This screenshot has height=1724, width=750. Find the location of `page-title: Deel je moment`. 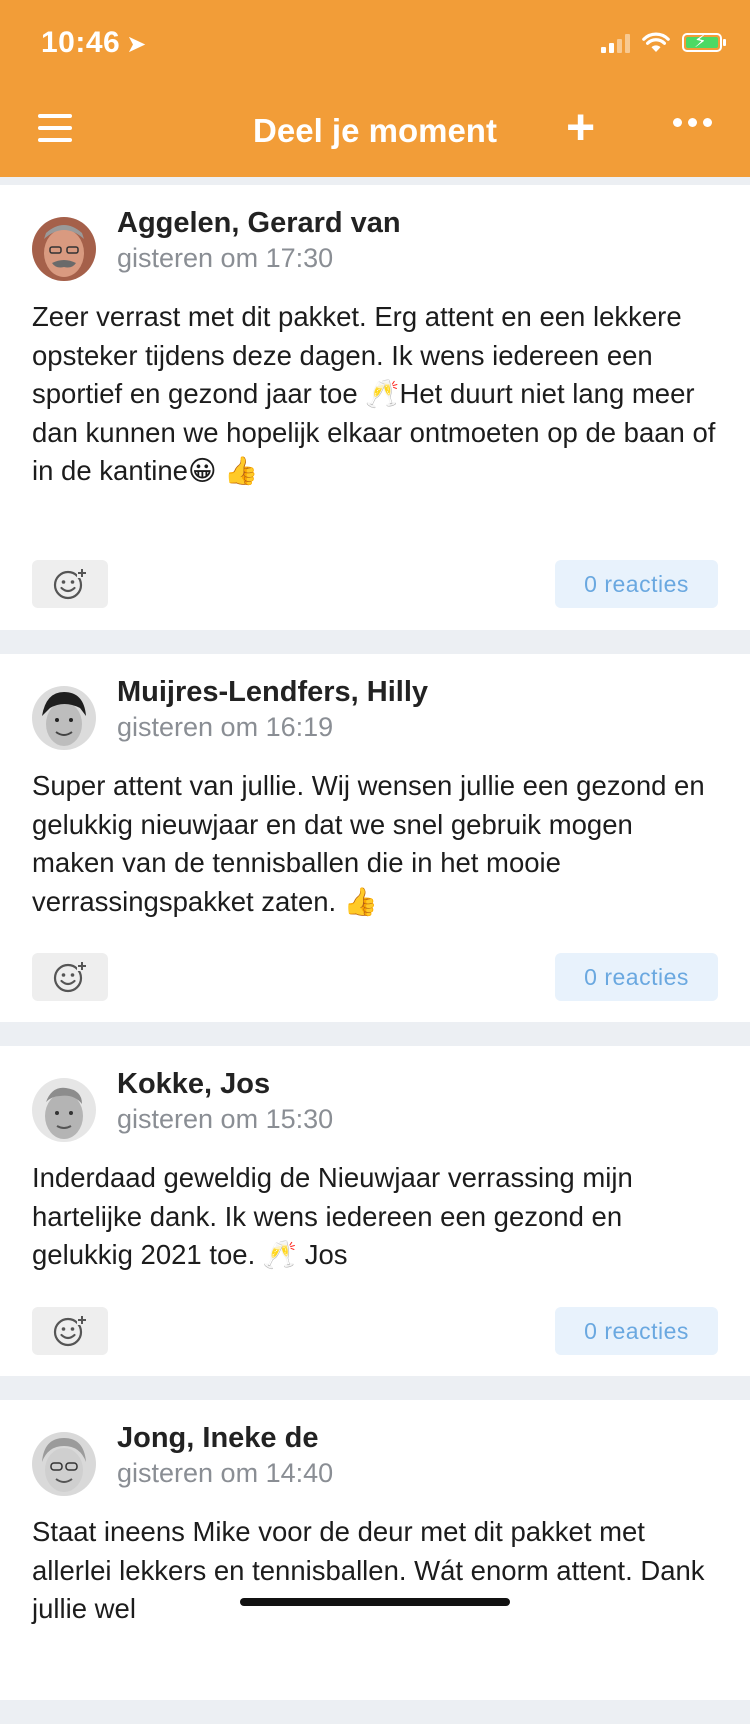

page-title: Deel je moment is located at coordinates (375, 130).